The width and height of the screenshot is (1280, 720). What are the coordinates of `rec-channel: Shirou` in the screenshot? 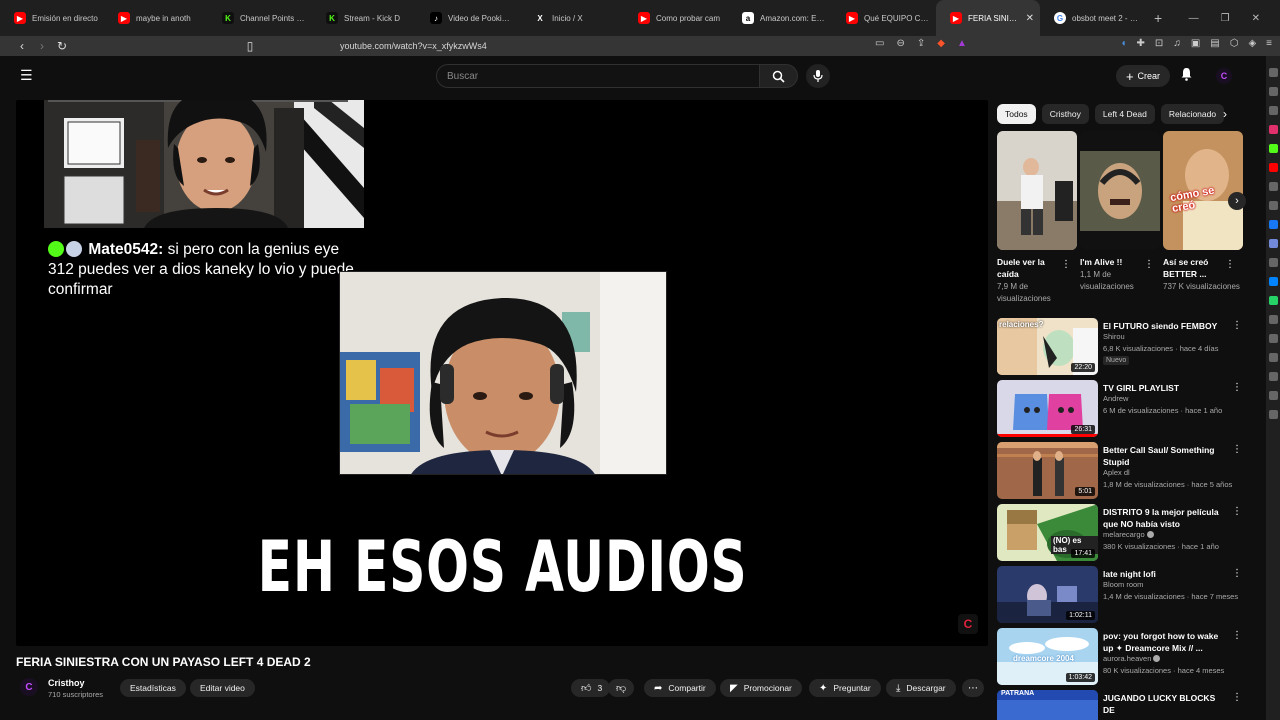 It's located at (1114, 336).